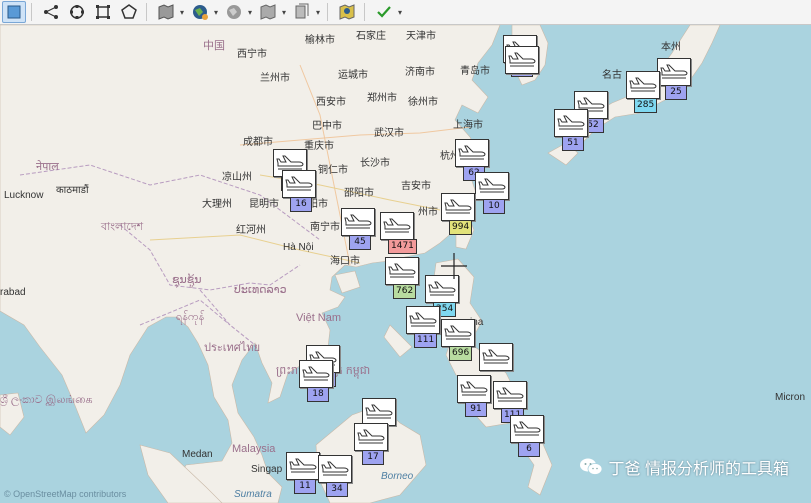 The width and height of the screenshot is (811, 503). I want to click on aircraft-cluster-marker: 1471, so click(398, 233).